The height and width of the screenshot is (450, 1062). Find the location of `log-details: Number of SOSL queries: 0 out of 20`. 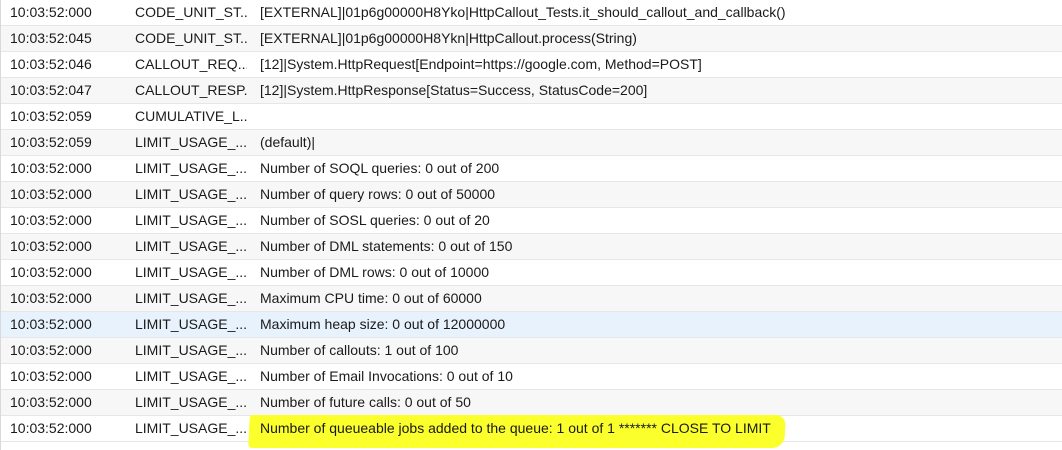

log-details: Number of SOSL queries: 0 out of 20 is located at coordinates (375, 220).